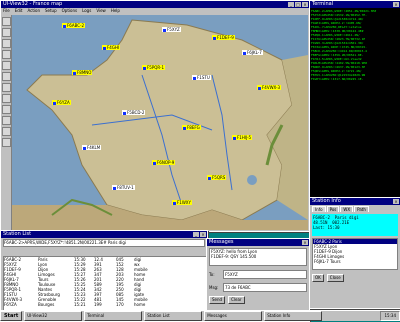 Image resolution: width=400 pixels, height=322 pixels. Describe the element at coordinates (115, 11) in the screenshot. I see `menu-item: Help` at that location.